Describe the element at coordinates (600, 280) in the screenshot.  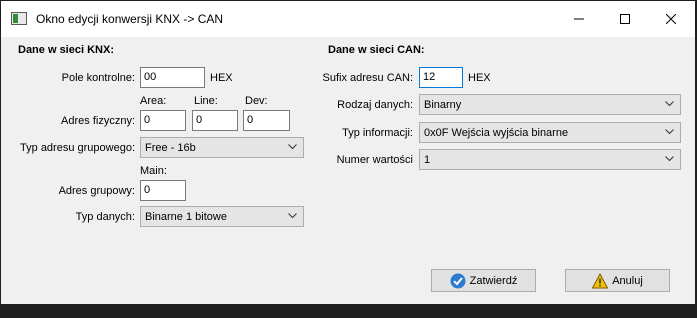
I see `warning-icon` at that location.